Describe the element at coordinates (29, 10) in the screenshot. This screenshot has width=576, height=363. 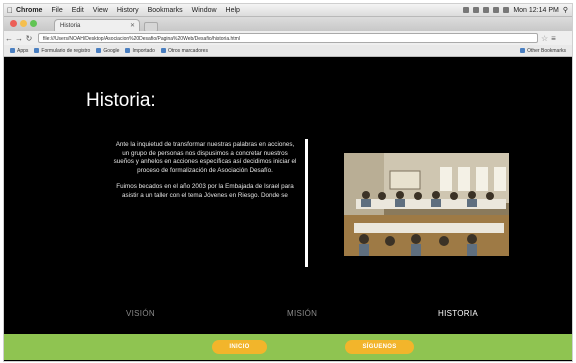
I see `menu-app-name: Chrome` at that location.